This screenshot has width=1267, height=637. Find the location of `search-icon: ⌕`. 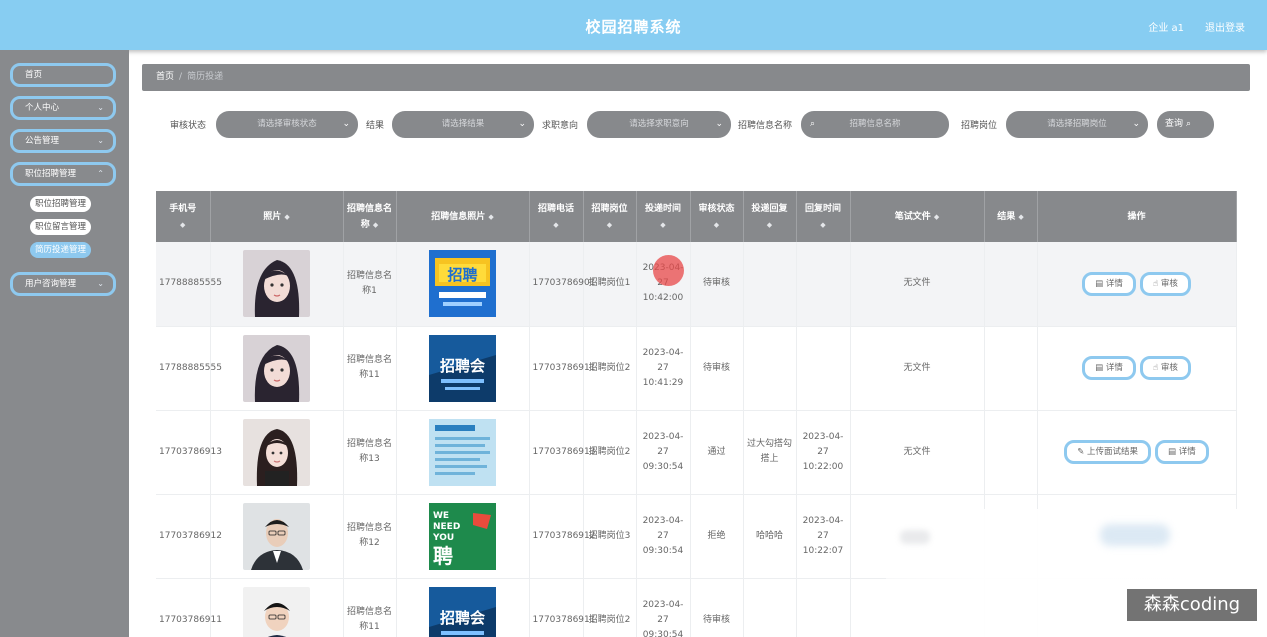

search-icon: ⌕ is located at coordinates (813, 124).